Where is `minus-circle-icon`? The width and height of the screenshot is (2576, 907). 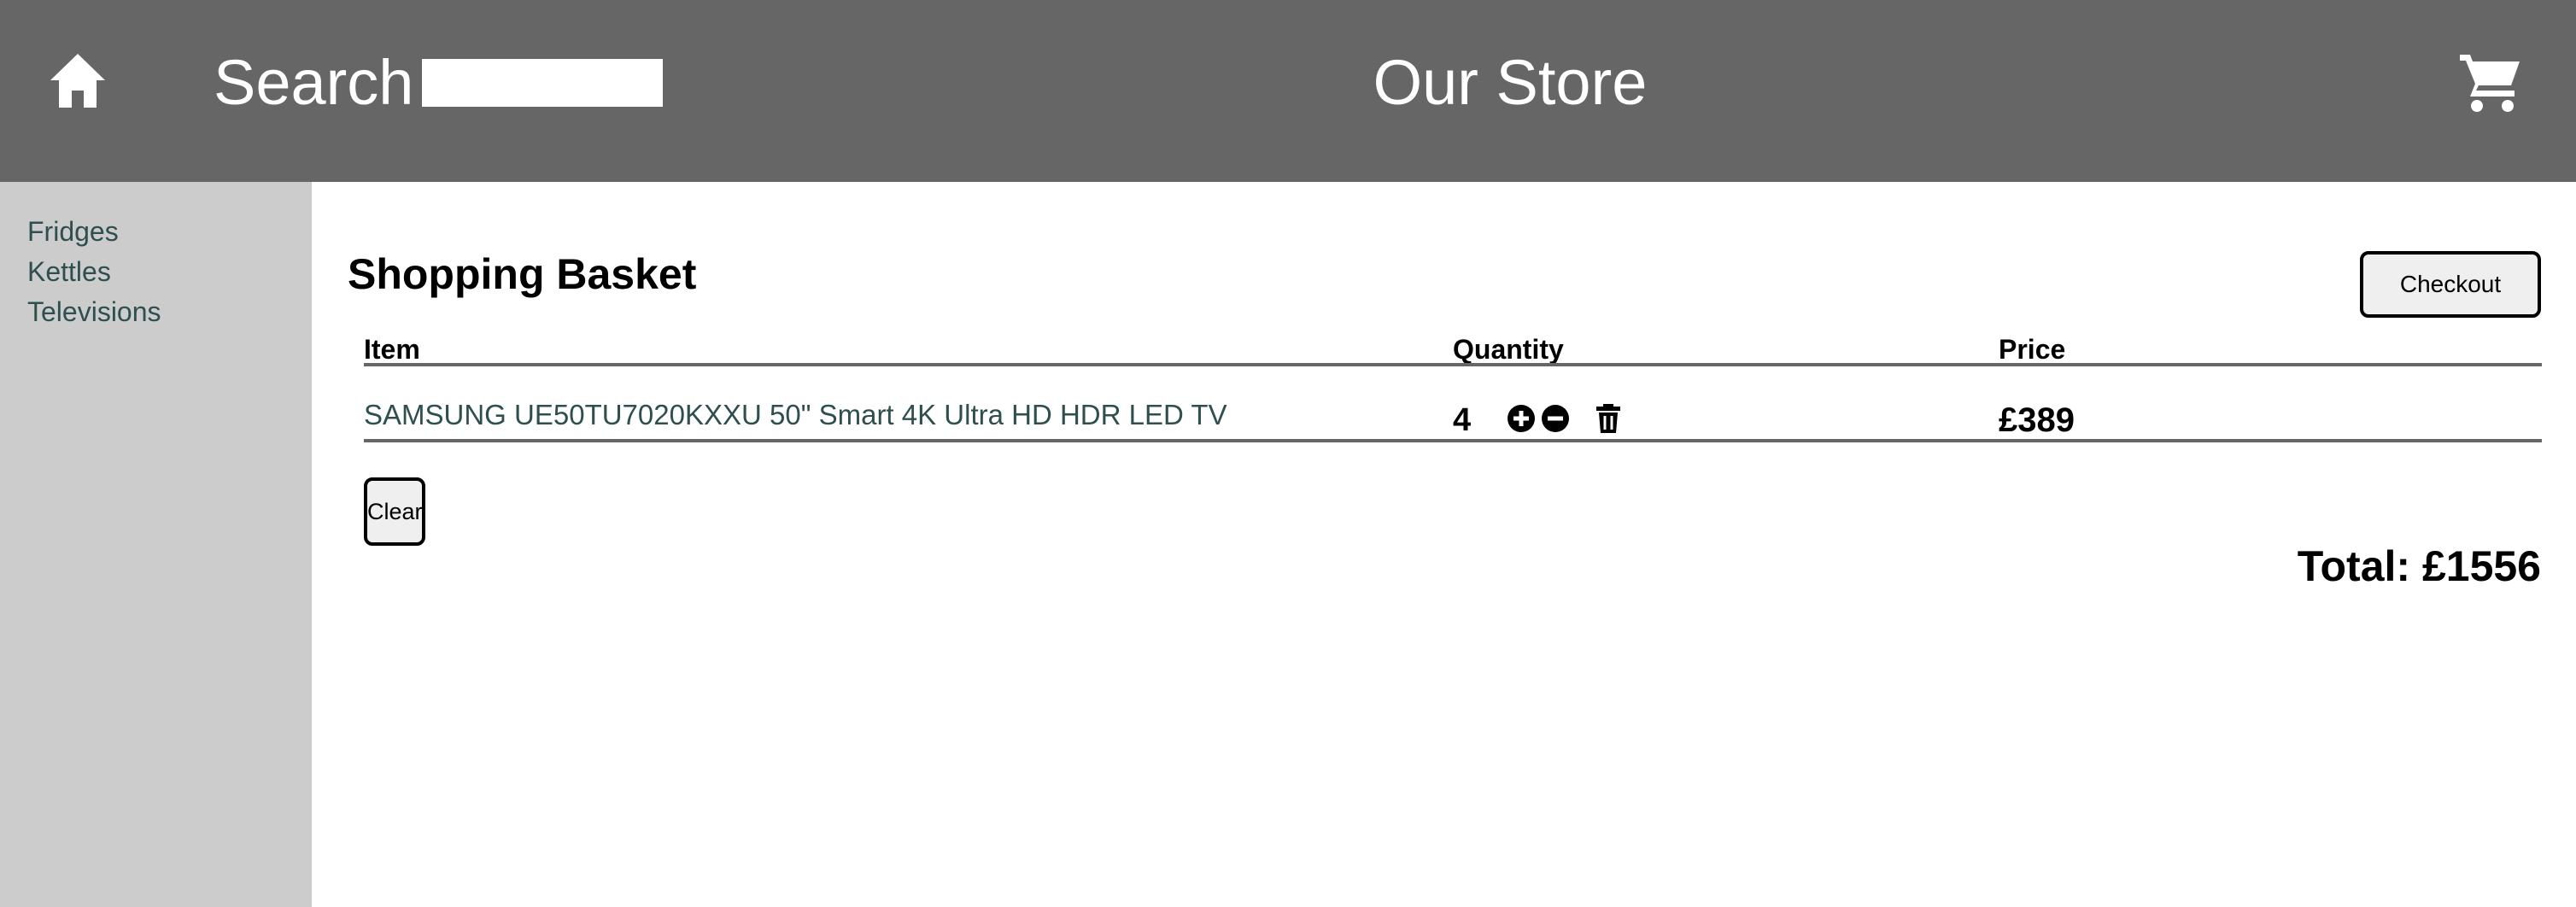
minus-circle-icon is located at coordinates (1555, 418).